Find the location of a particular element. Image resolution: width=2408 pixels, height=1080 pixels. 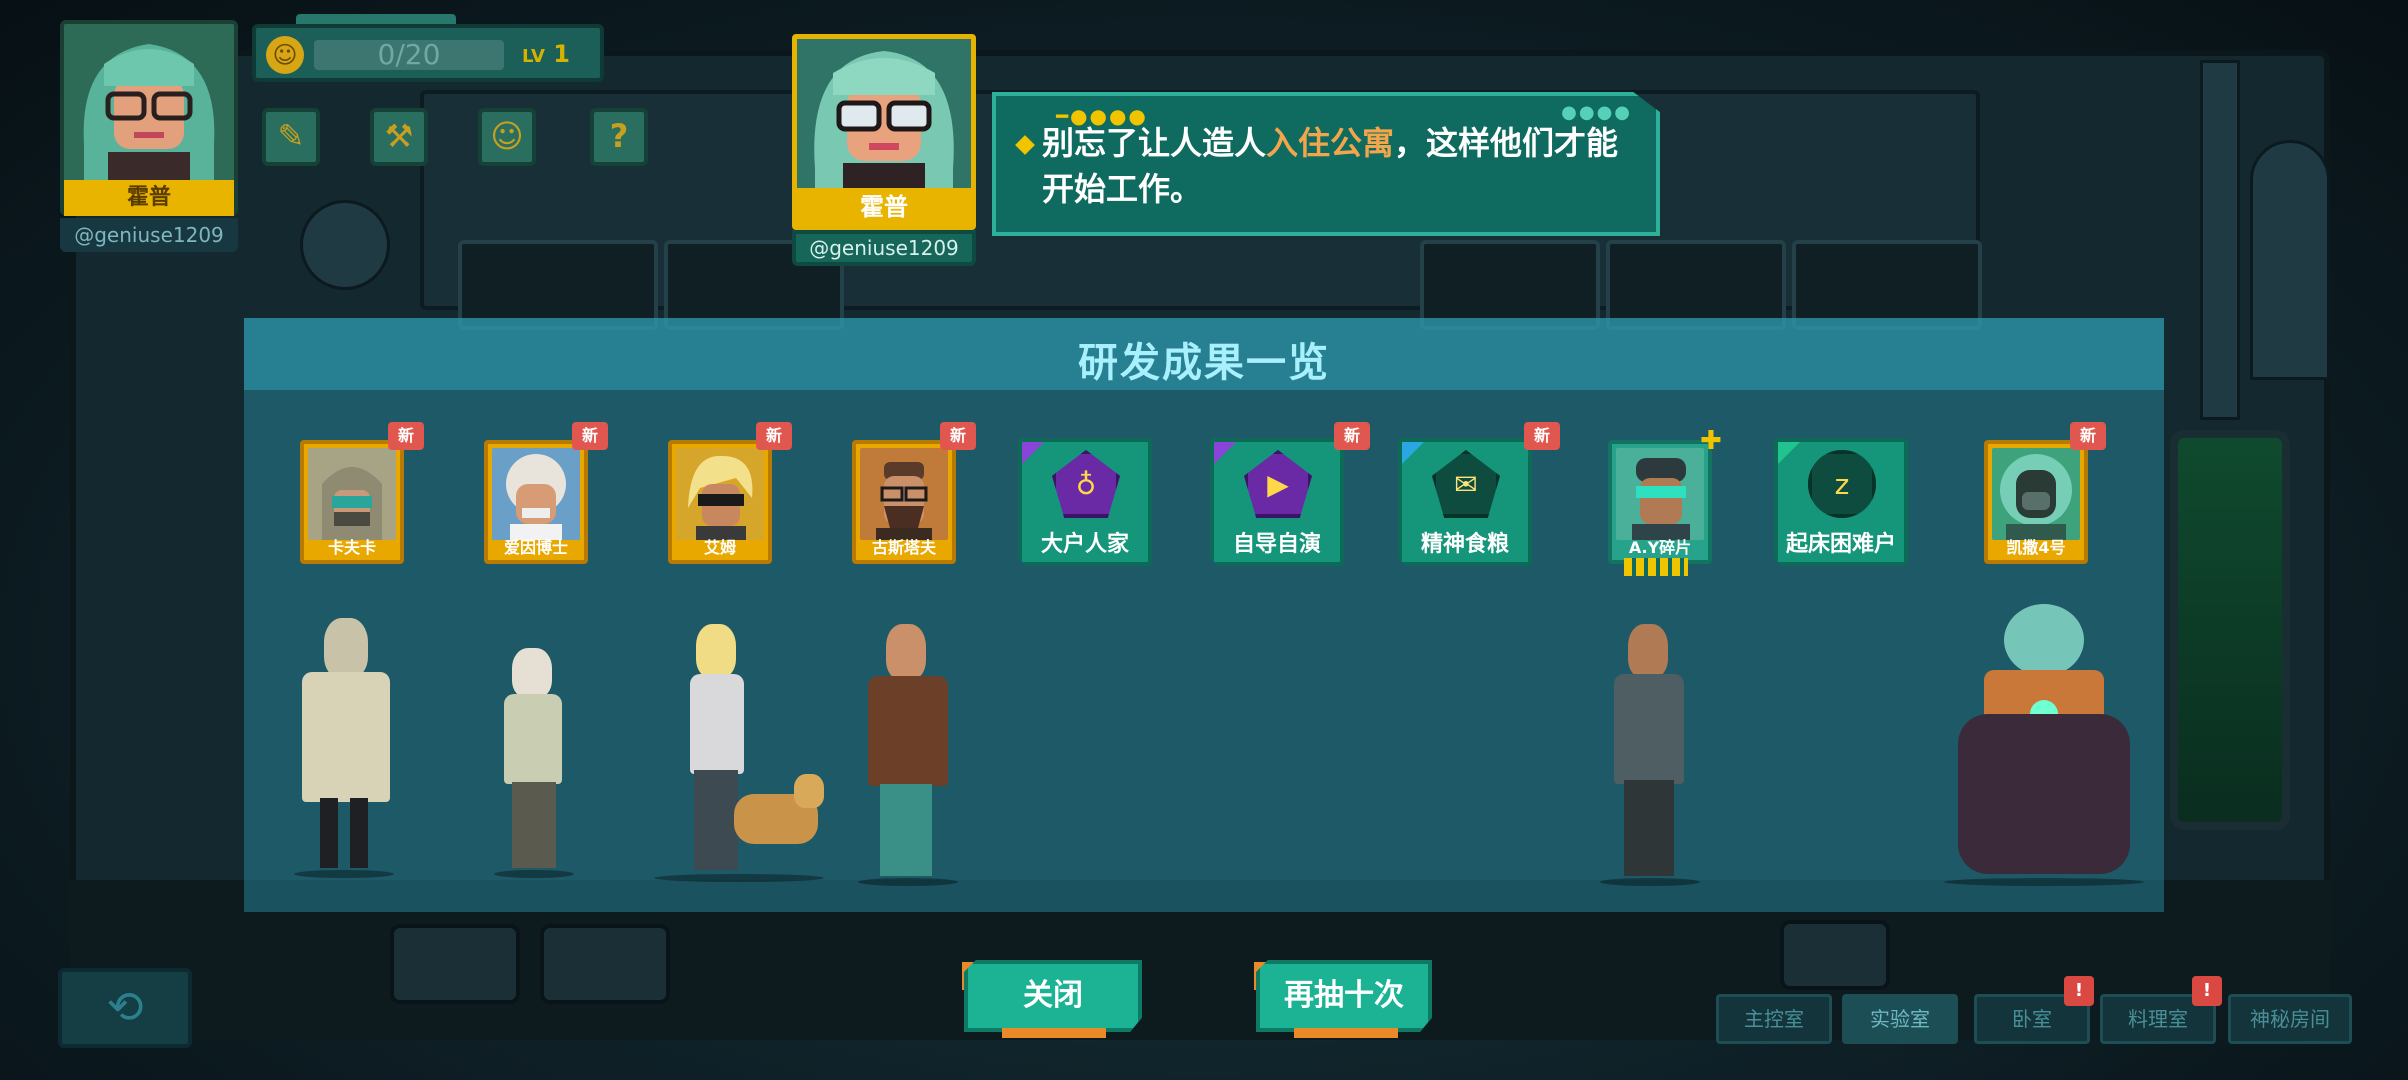

dialog-box: ━●●●● ●●●● 别忘了让人造人入住公寓，这样他们才能开始工作。 is located at coordinates (1326, 164).